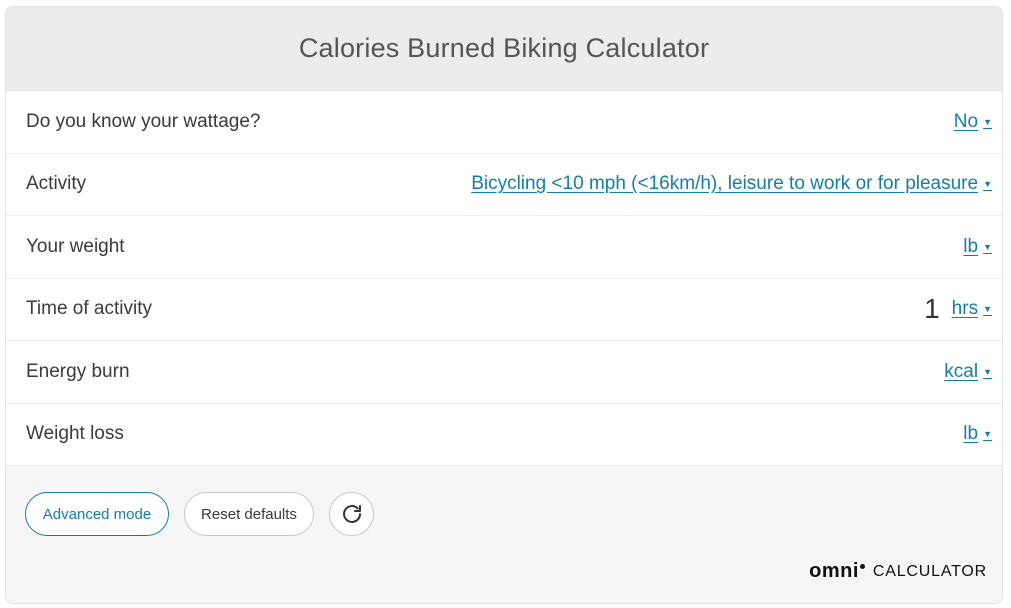 Image resolution: width=1011 pixels, height=608 pixels. Describe the element at coordinates (97, 514) in the screenshot. I see `advanced-mode-button: Advanced mode` at that location.